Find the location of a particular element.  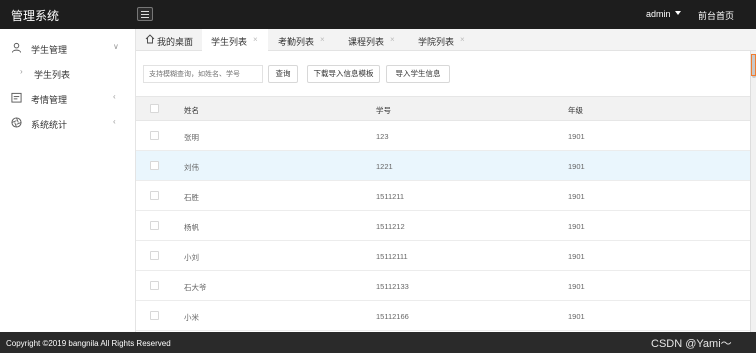

table-row: 石胜 1511211 1901 is located at coordinates (443, 196).